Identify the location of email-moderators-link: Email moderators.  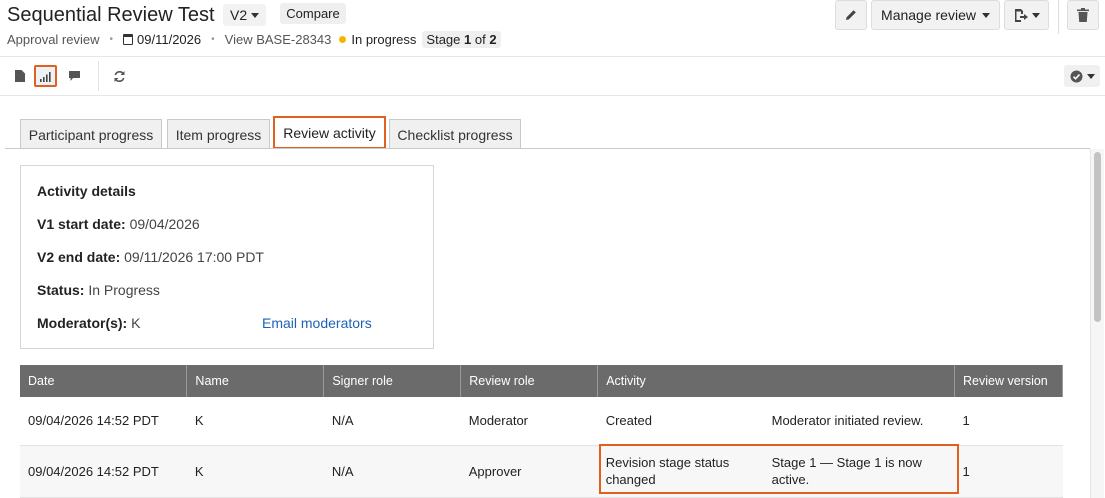
(317, 323).